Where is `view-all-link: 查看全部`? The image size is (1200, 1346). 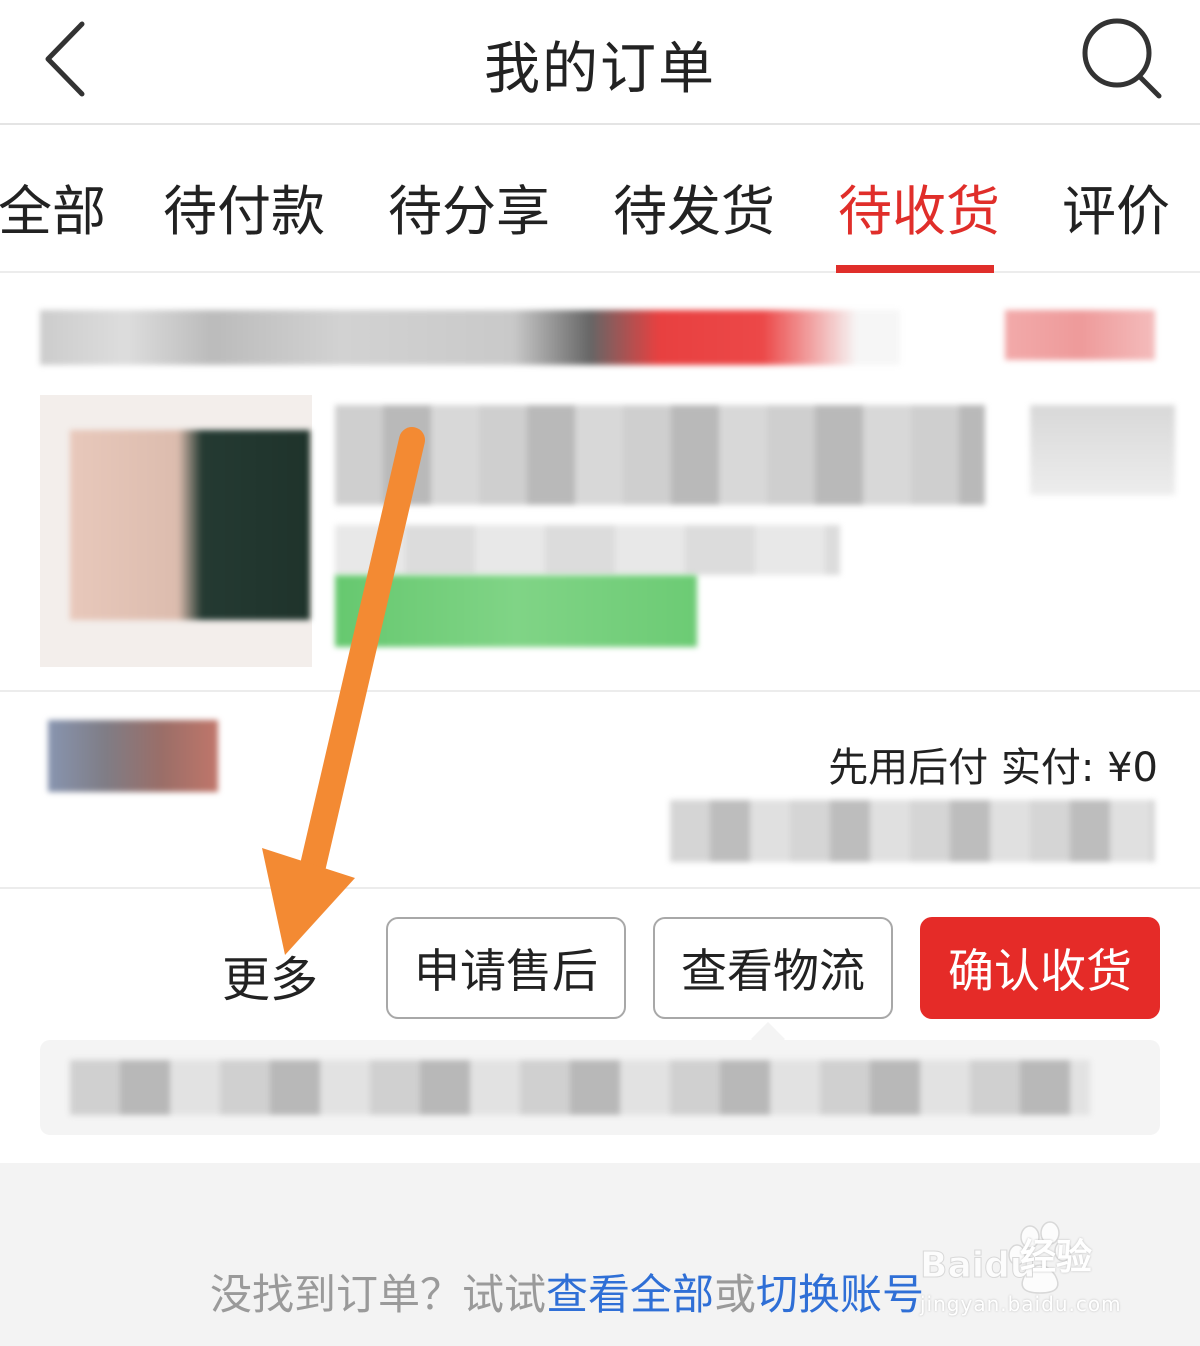 view-all-link: 查看全部 is located at coordinates (630, 1294).